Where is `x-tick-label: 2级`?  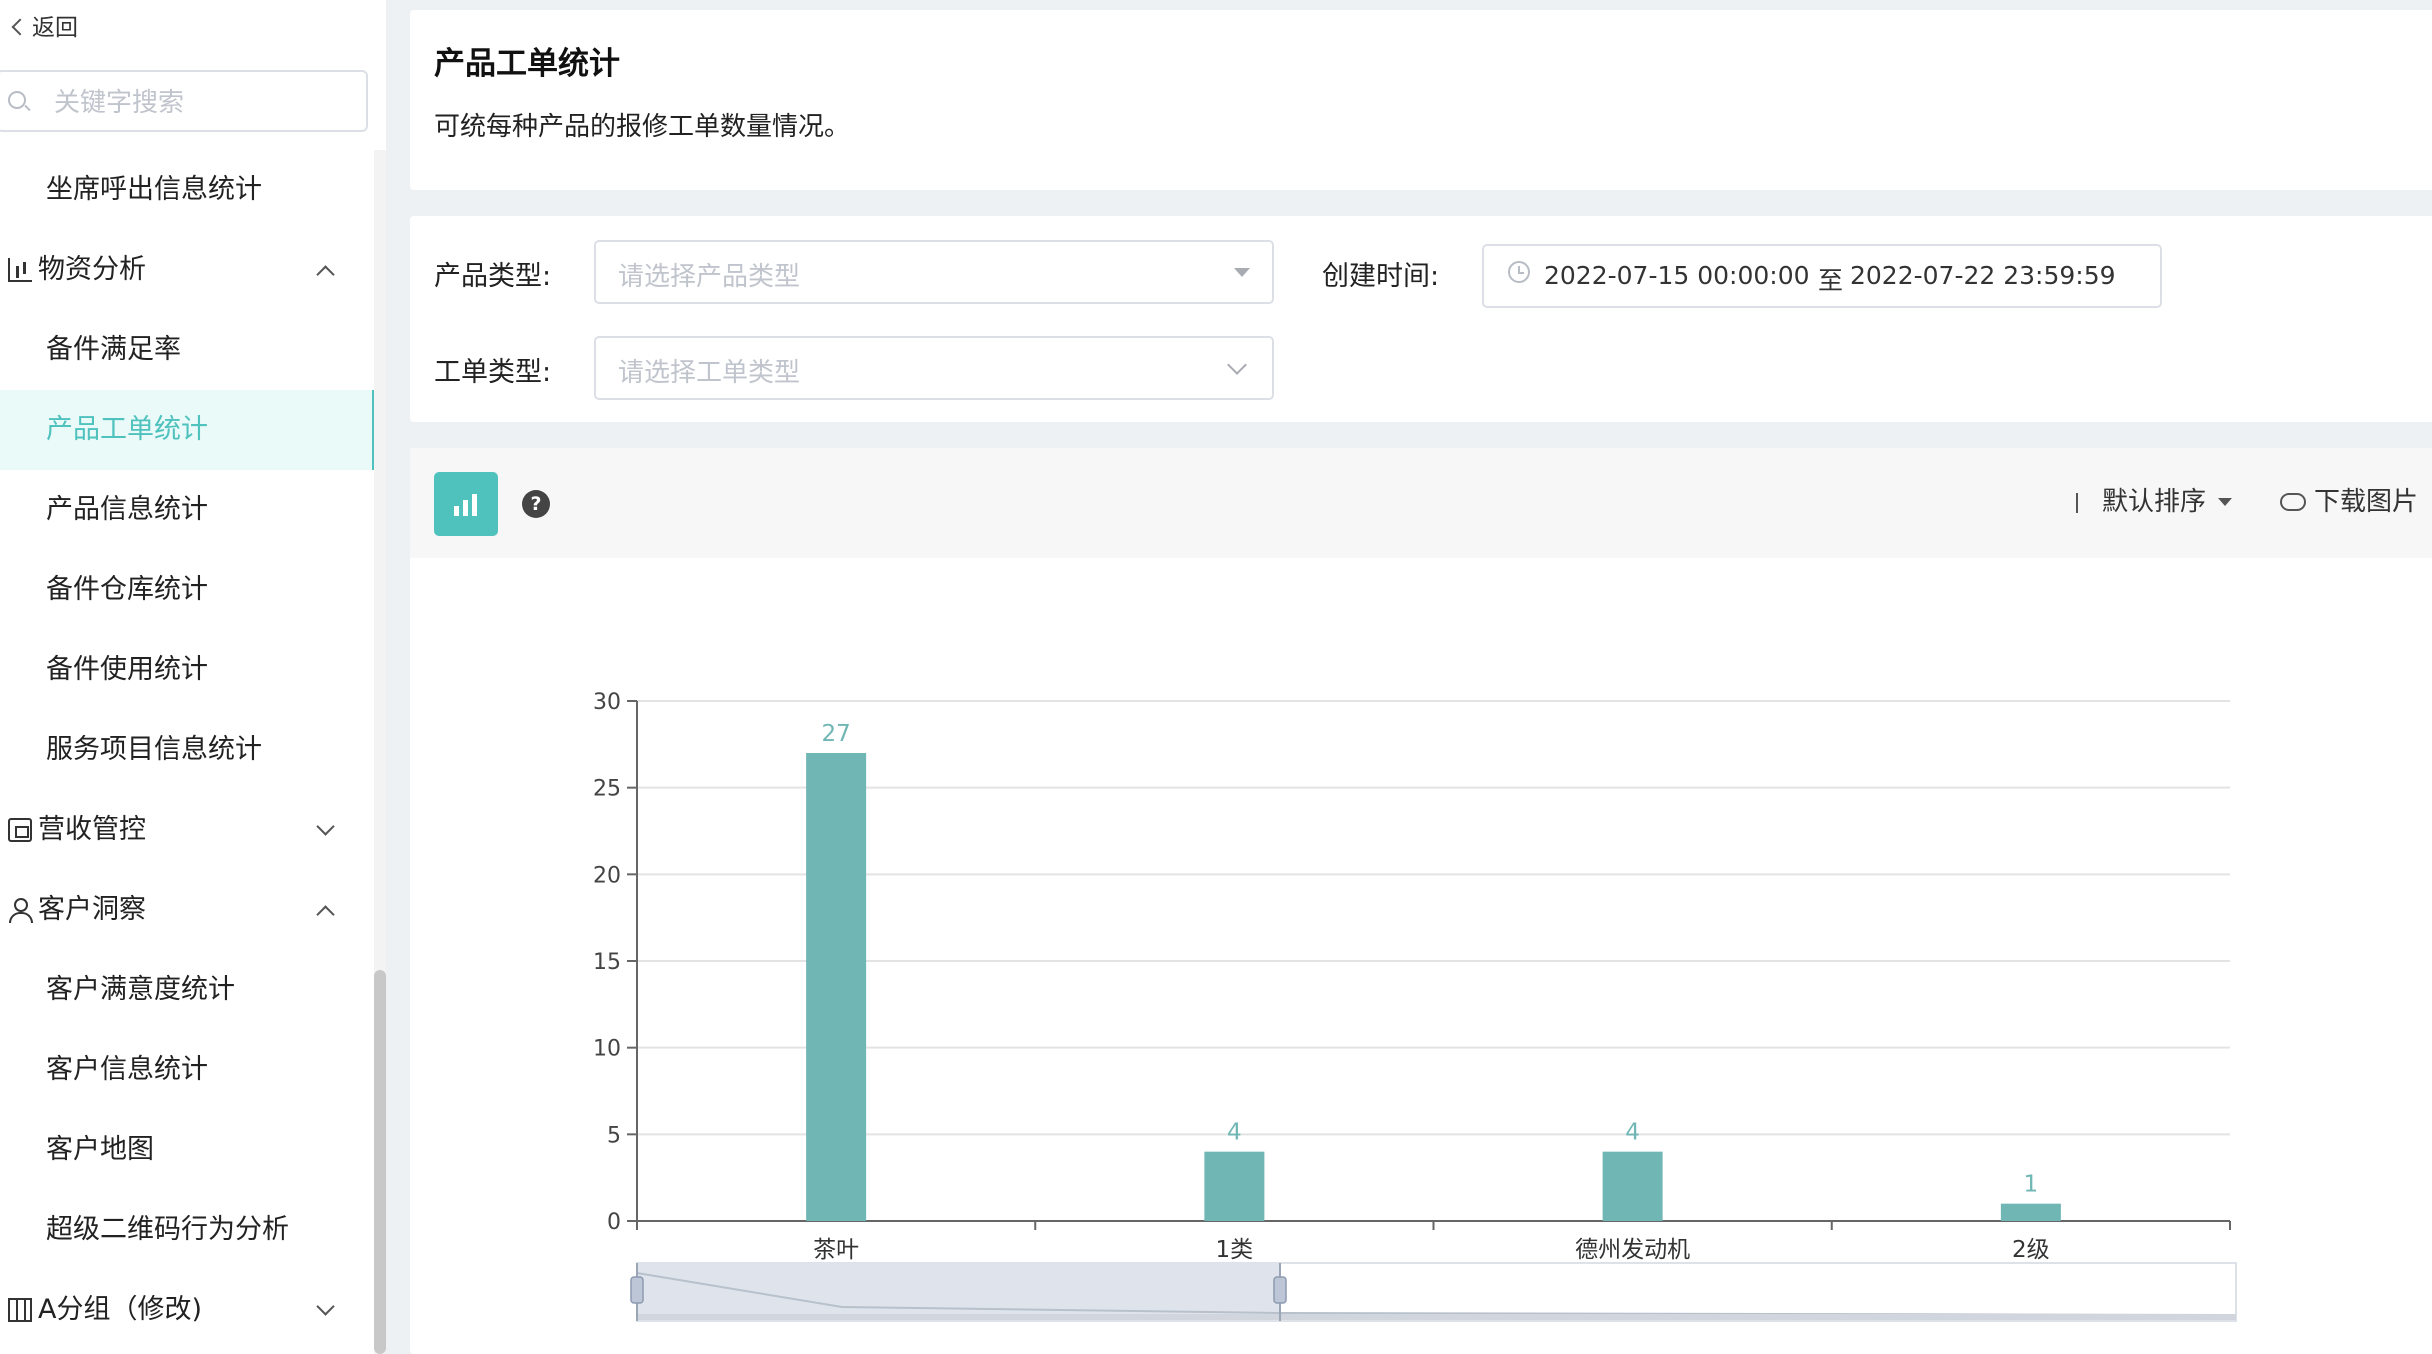
x-tick-label: 2级 is located at coordinates (2031, 1250).